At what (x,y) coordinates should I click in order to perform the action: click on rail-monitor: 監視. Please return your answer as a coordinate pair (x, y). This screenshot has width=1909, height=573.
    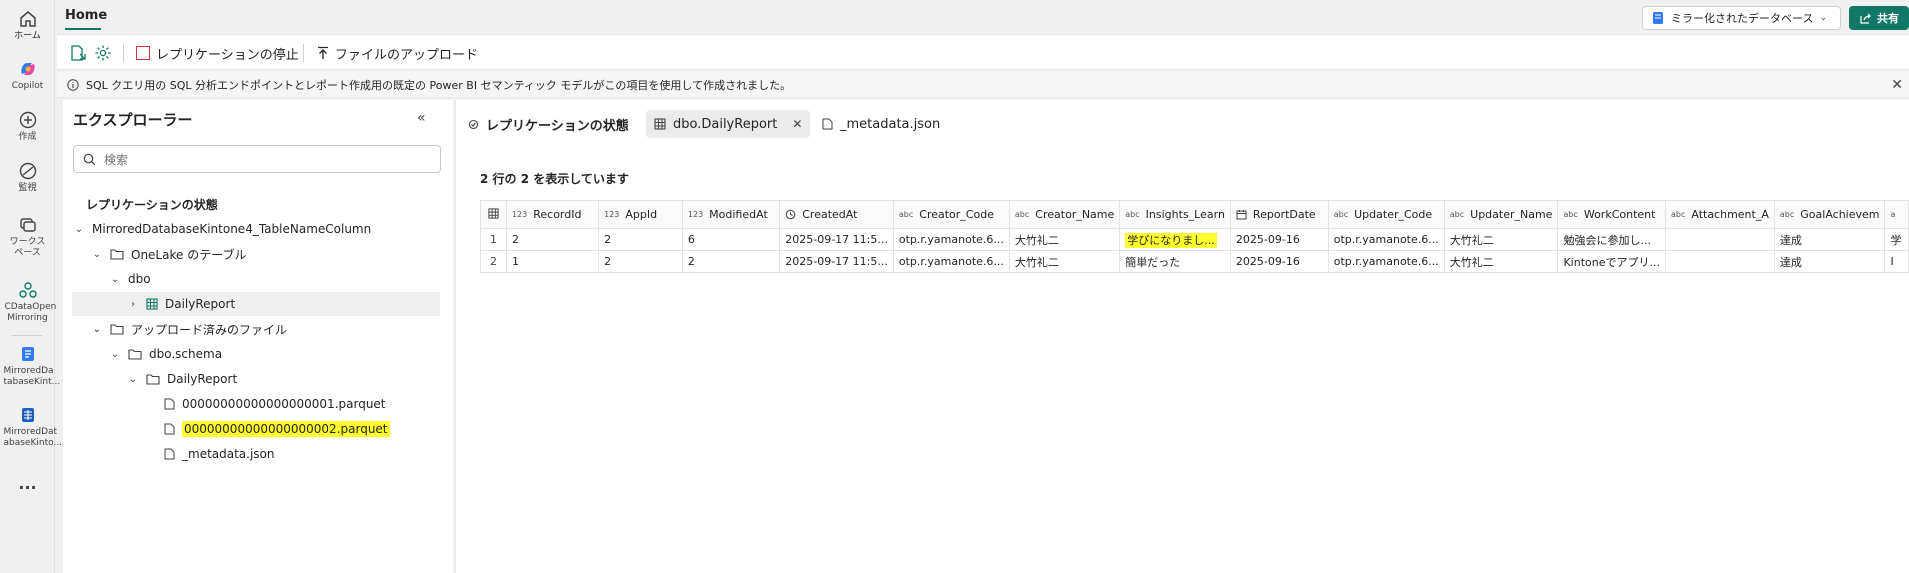
    Looking at the image, I should click on (27, 178).